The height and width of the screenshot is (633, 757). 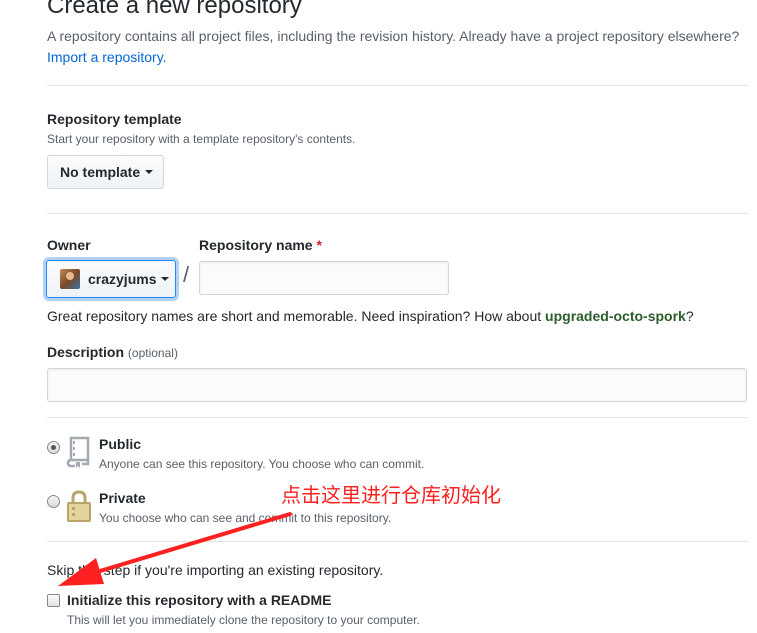 What do you see at coordinates (175, 549) in the screenshot?
I see `annotation-arrow` at bounding box center [175, 549].